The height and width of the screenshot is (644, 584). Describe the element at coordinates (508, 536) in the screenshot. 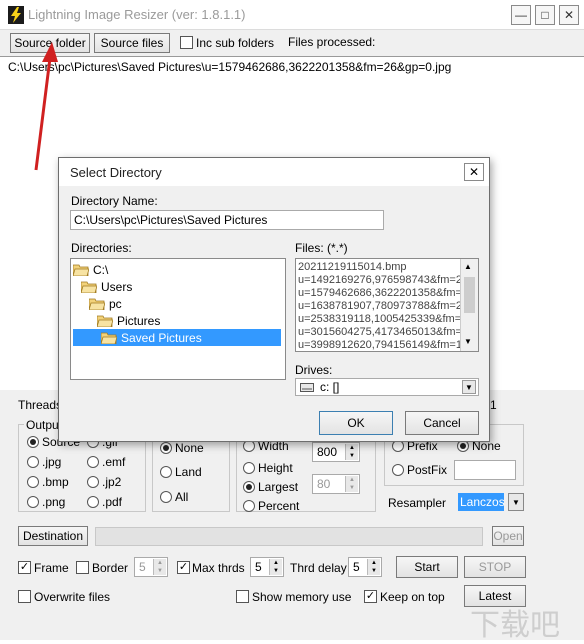

I see `open-button: Open` at that location.